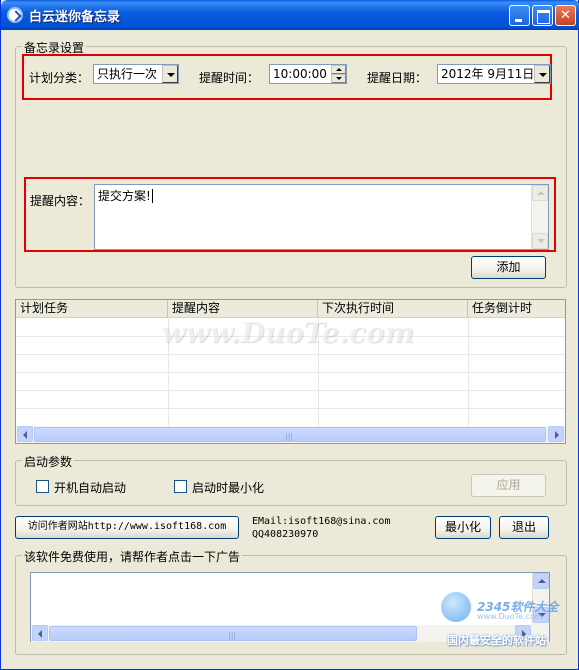  What do you see at coordinates (556, 434) in the screenshot?
I see `scroll-right-icon` at bounding box center [556, 434].